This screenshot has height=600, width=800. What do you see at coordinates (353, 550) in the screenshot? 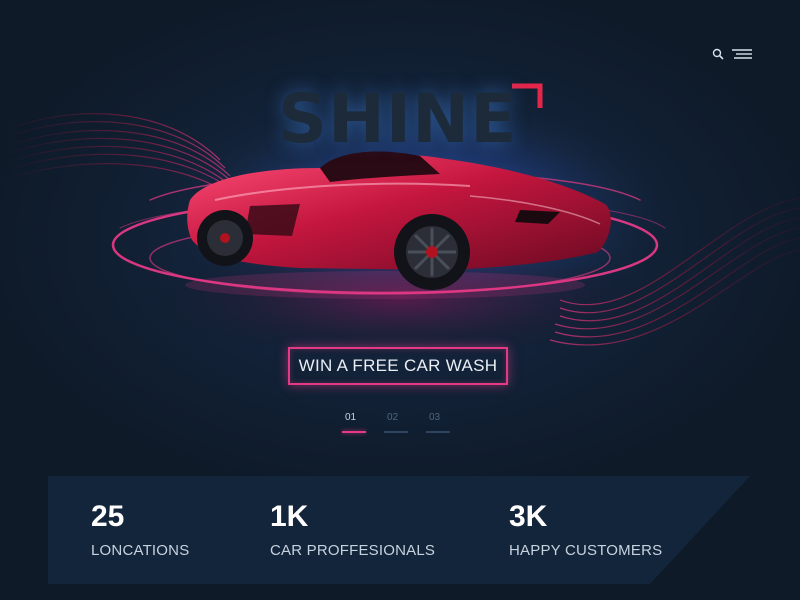
I see `stat-label: CAR PROFFESIONALS` at bounding box center [353, 550].